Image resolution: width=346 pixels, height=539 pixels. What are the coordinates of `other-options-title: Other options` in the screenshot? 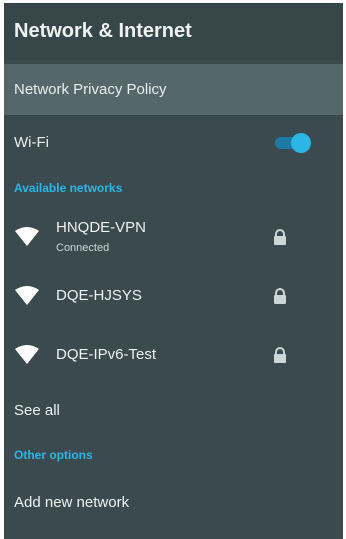 It's located at (53, 455).